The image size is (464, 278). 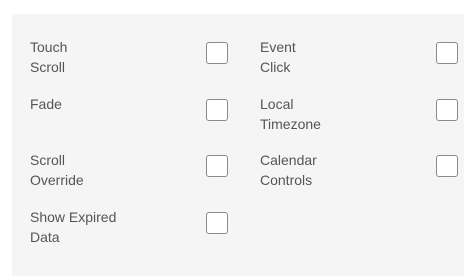 What do you see at coordinates (49, 57) in the screenshot?
I see `touch-scroll-label: Touch Scroll` at bounding box center [49, 57].